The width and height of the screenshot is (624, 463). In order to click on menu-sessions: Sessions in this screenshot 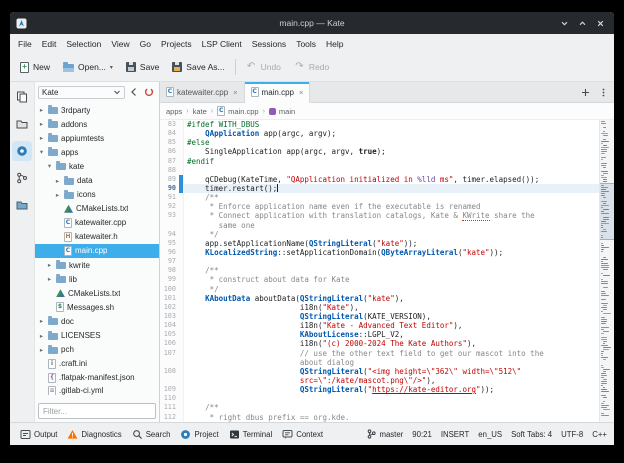, I will do `click(269, 44)`.